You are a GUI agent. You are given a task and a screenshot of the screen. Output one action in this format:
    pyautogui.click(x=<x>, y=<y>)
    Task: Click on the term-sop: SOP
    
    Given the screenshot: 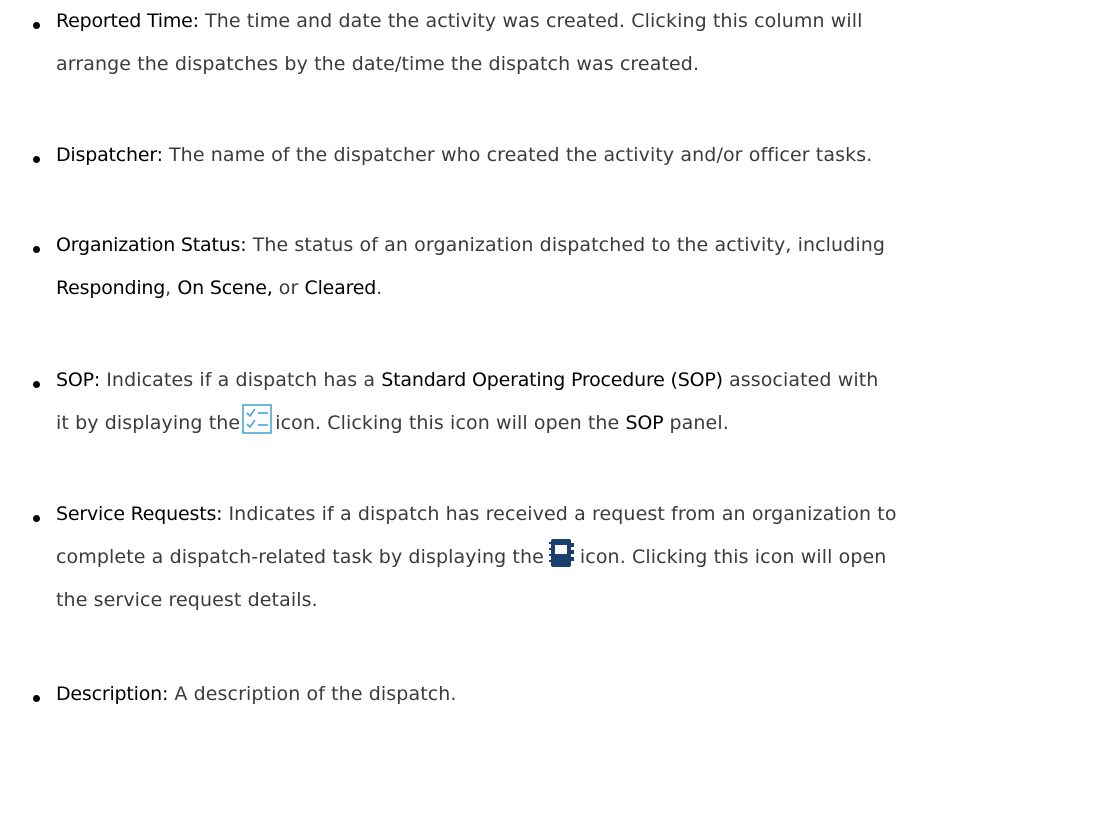 What is the action you would take?
    pyautogui.click(x=644, y=423)
    